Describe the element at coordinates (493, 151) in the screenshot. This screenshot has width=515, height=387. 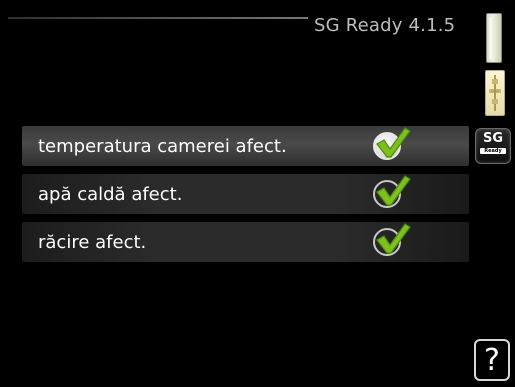
I see `sg-icon-sub-label: Ready` at that location.